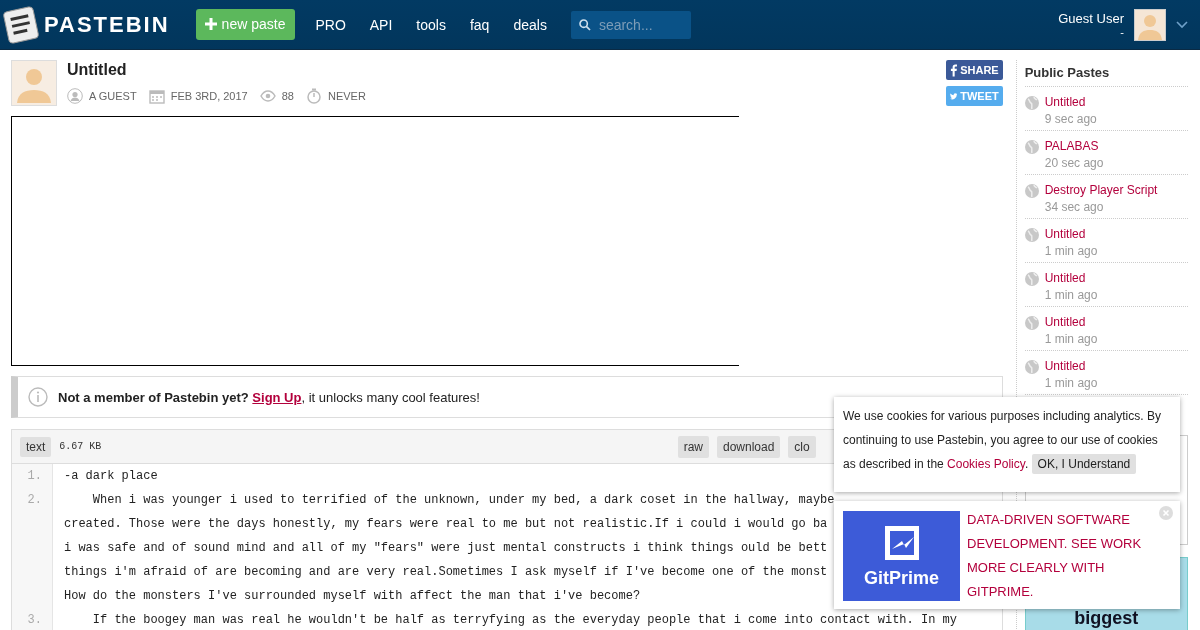 The image size is (1200, 630). What do you see at coordinates (156, 96) in the screenshot?
I see `calendar-icon` at bounding box center [156, 96].